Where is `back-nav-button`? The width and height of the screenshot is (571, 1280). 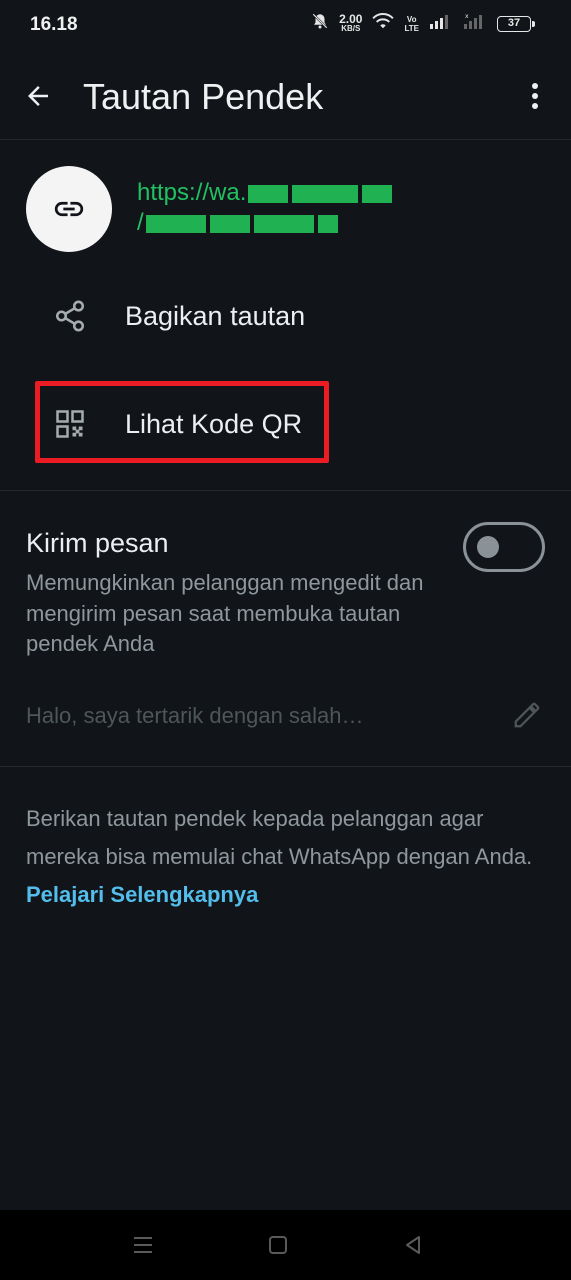
back-nav-button is located at coordinates (413, 1245).